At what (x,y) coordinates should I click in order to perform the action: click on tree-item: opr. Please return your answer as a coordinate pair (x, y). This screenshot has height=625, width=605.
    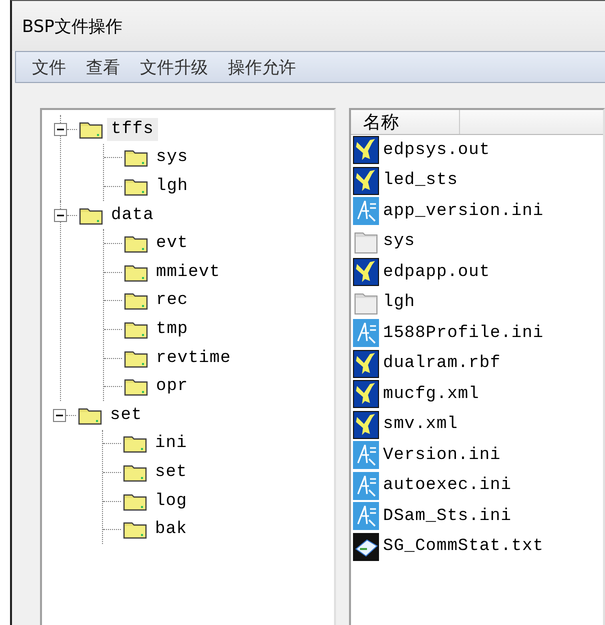
    Looking at the image, I should click on (172, 386).